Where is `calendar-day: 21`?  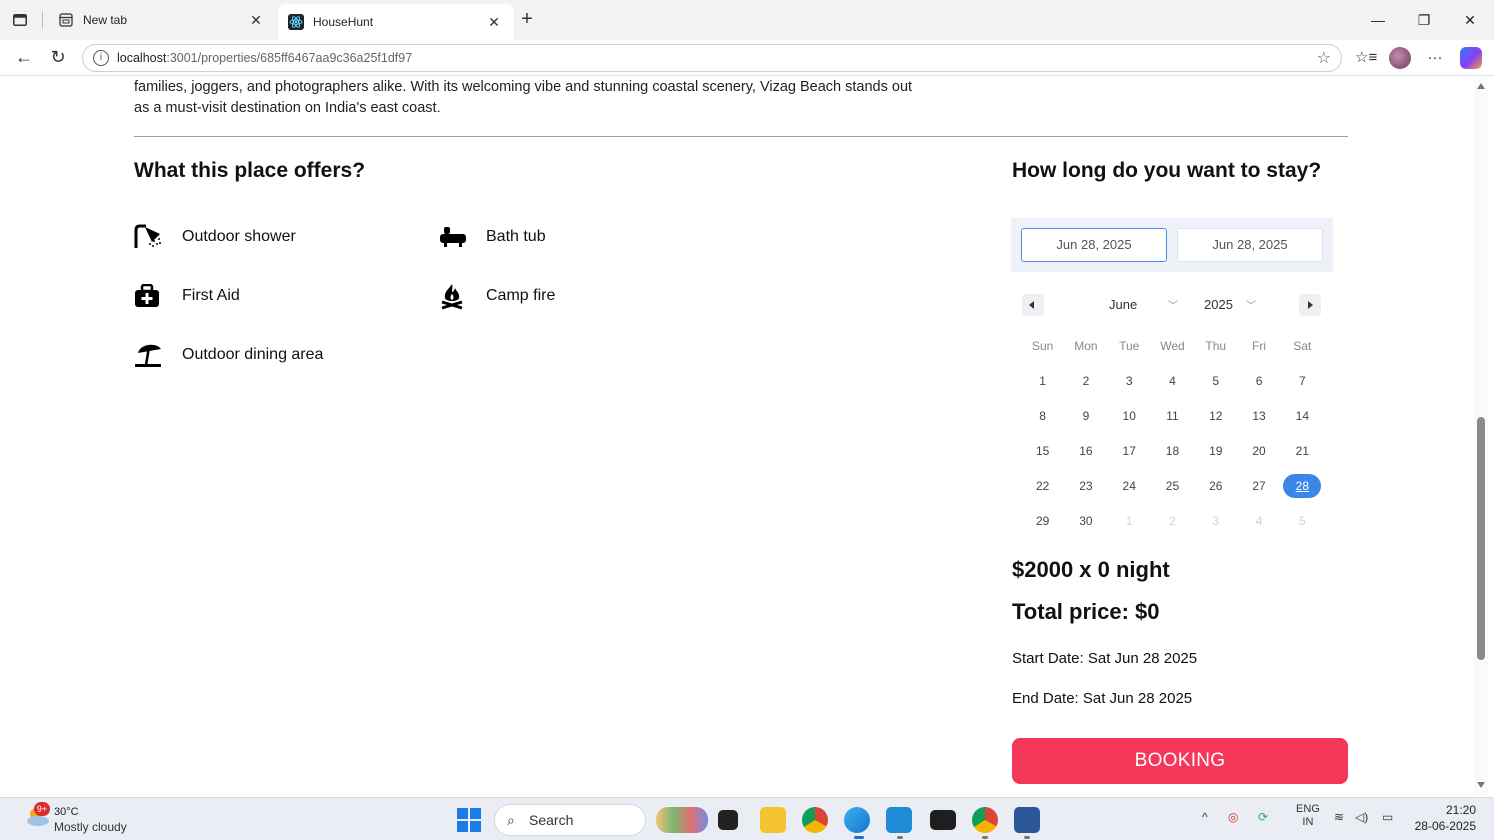
calendar-day: 21 is located at coordinates (1302, 451).